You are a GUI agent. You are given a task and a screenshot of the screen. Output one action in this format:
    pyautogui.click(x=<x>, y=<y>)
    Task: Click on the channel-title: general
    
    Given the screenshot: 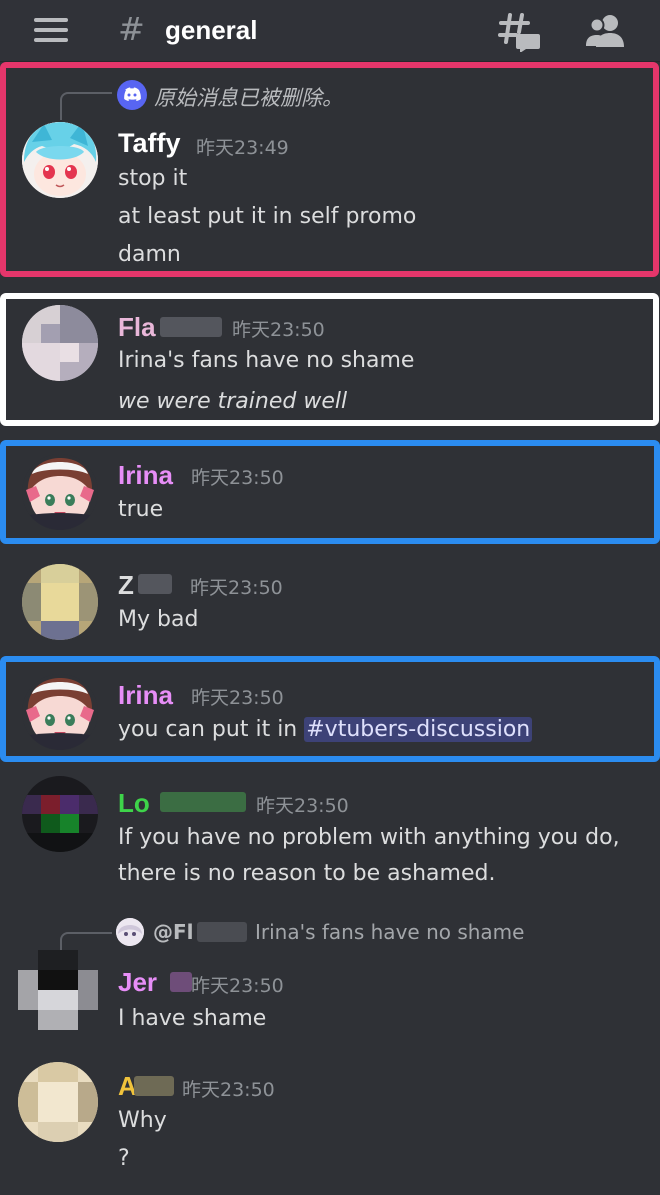 What is the action you would take?
    pyautogui.click(x=211, y=30)
    